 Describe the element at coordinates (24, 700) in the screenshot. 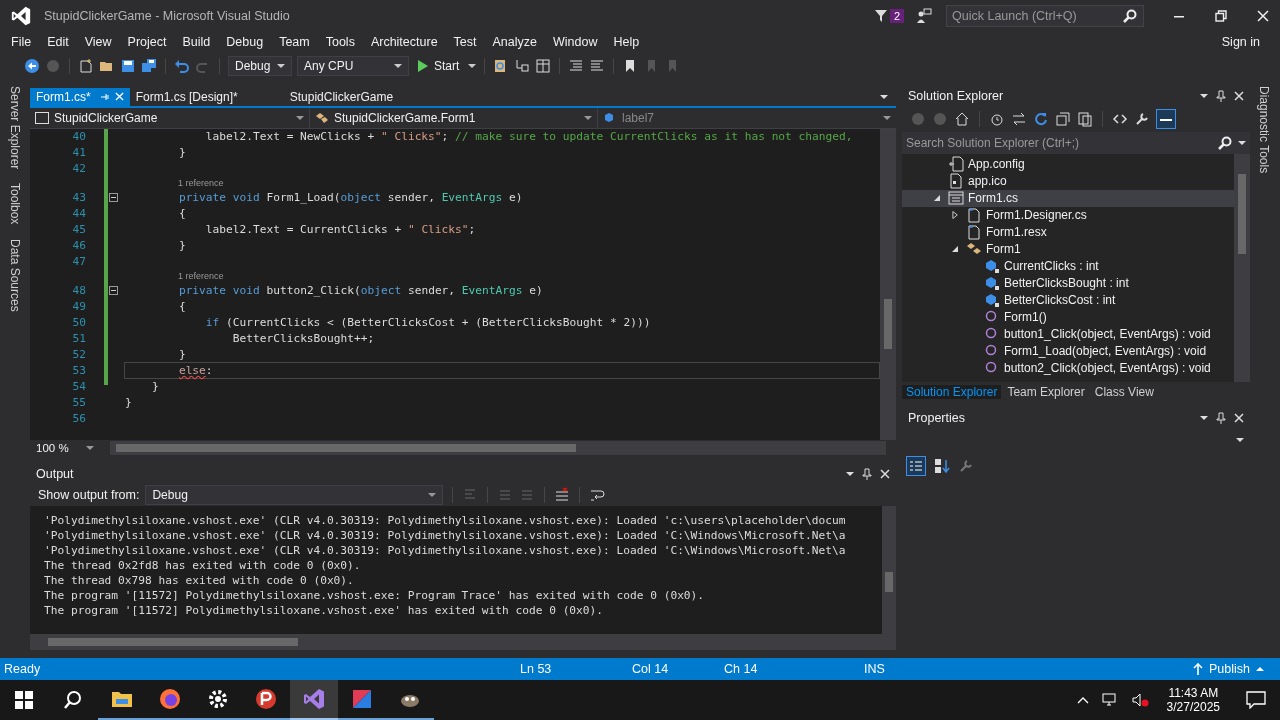

I see `start-icon` at that location.